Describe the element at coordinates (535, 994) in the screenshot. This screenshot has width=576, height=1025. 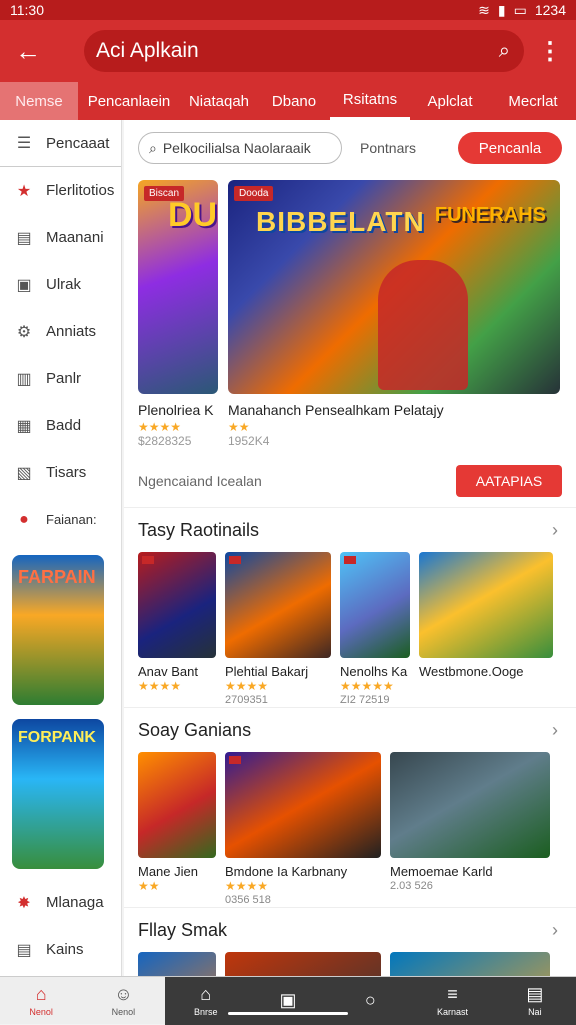
I see `box-icon: ▤` at that location.